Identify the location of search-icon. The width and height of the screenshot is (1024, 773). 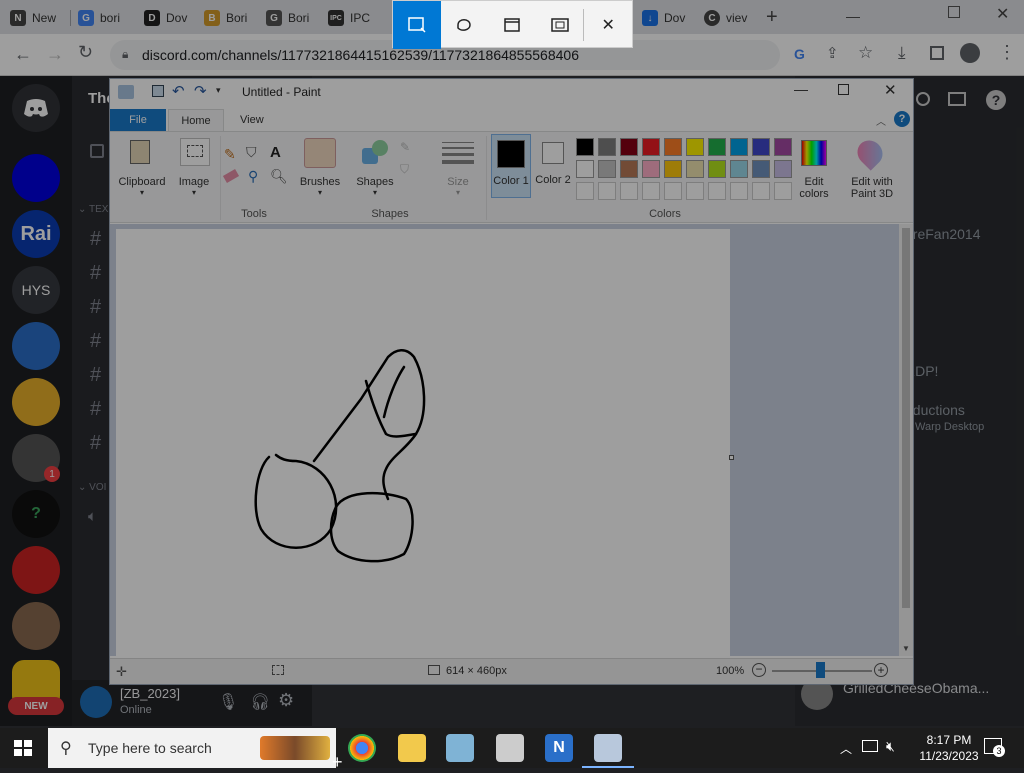
(923, 99).